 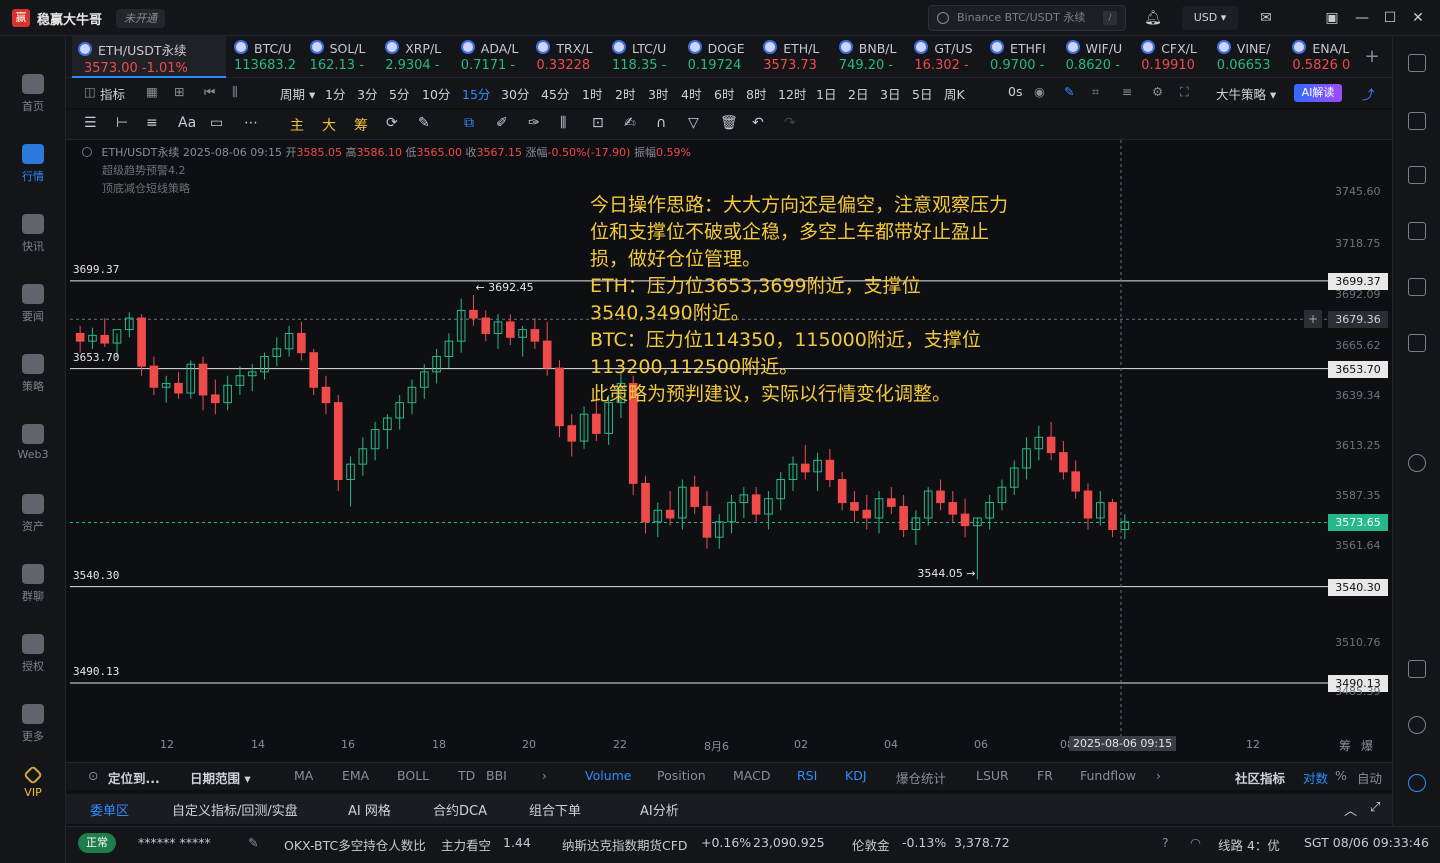 I want to click on horizontal-line-icon: ⊢, so click(x=122, y=123).